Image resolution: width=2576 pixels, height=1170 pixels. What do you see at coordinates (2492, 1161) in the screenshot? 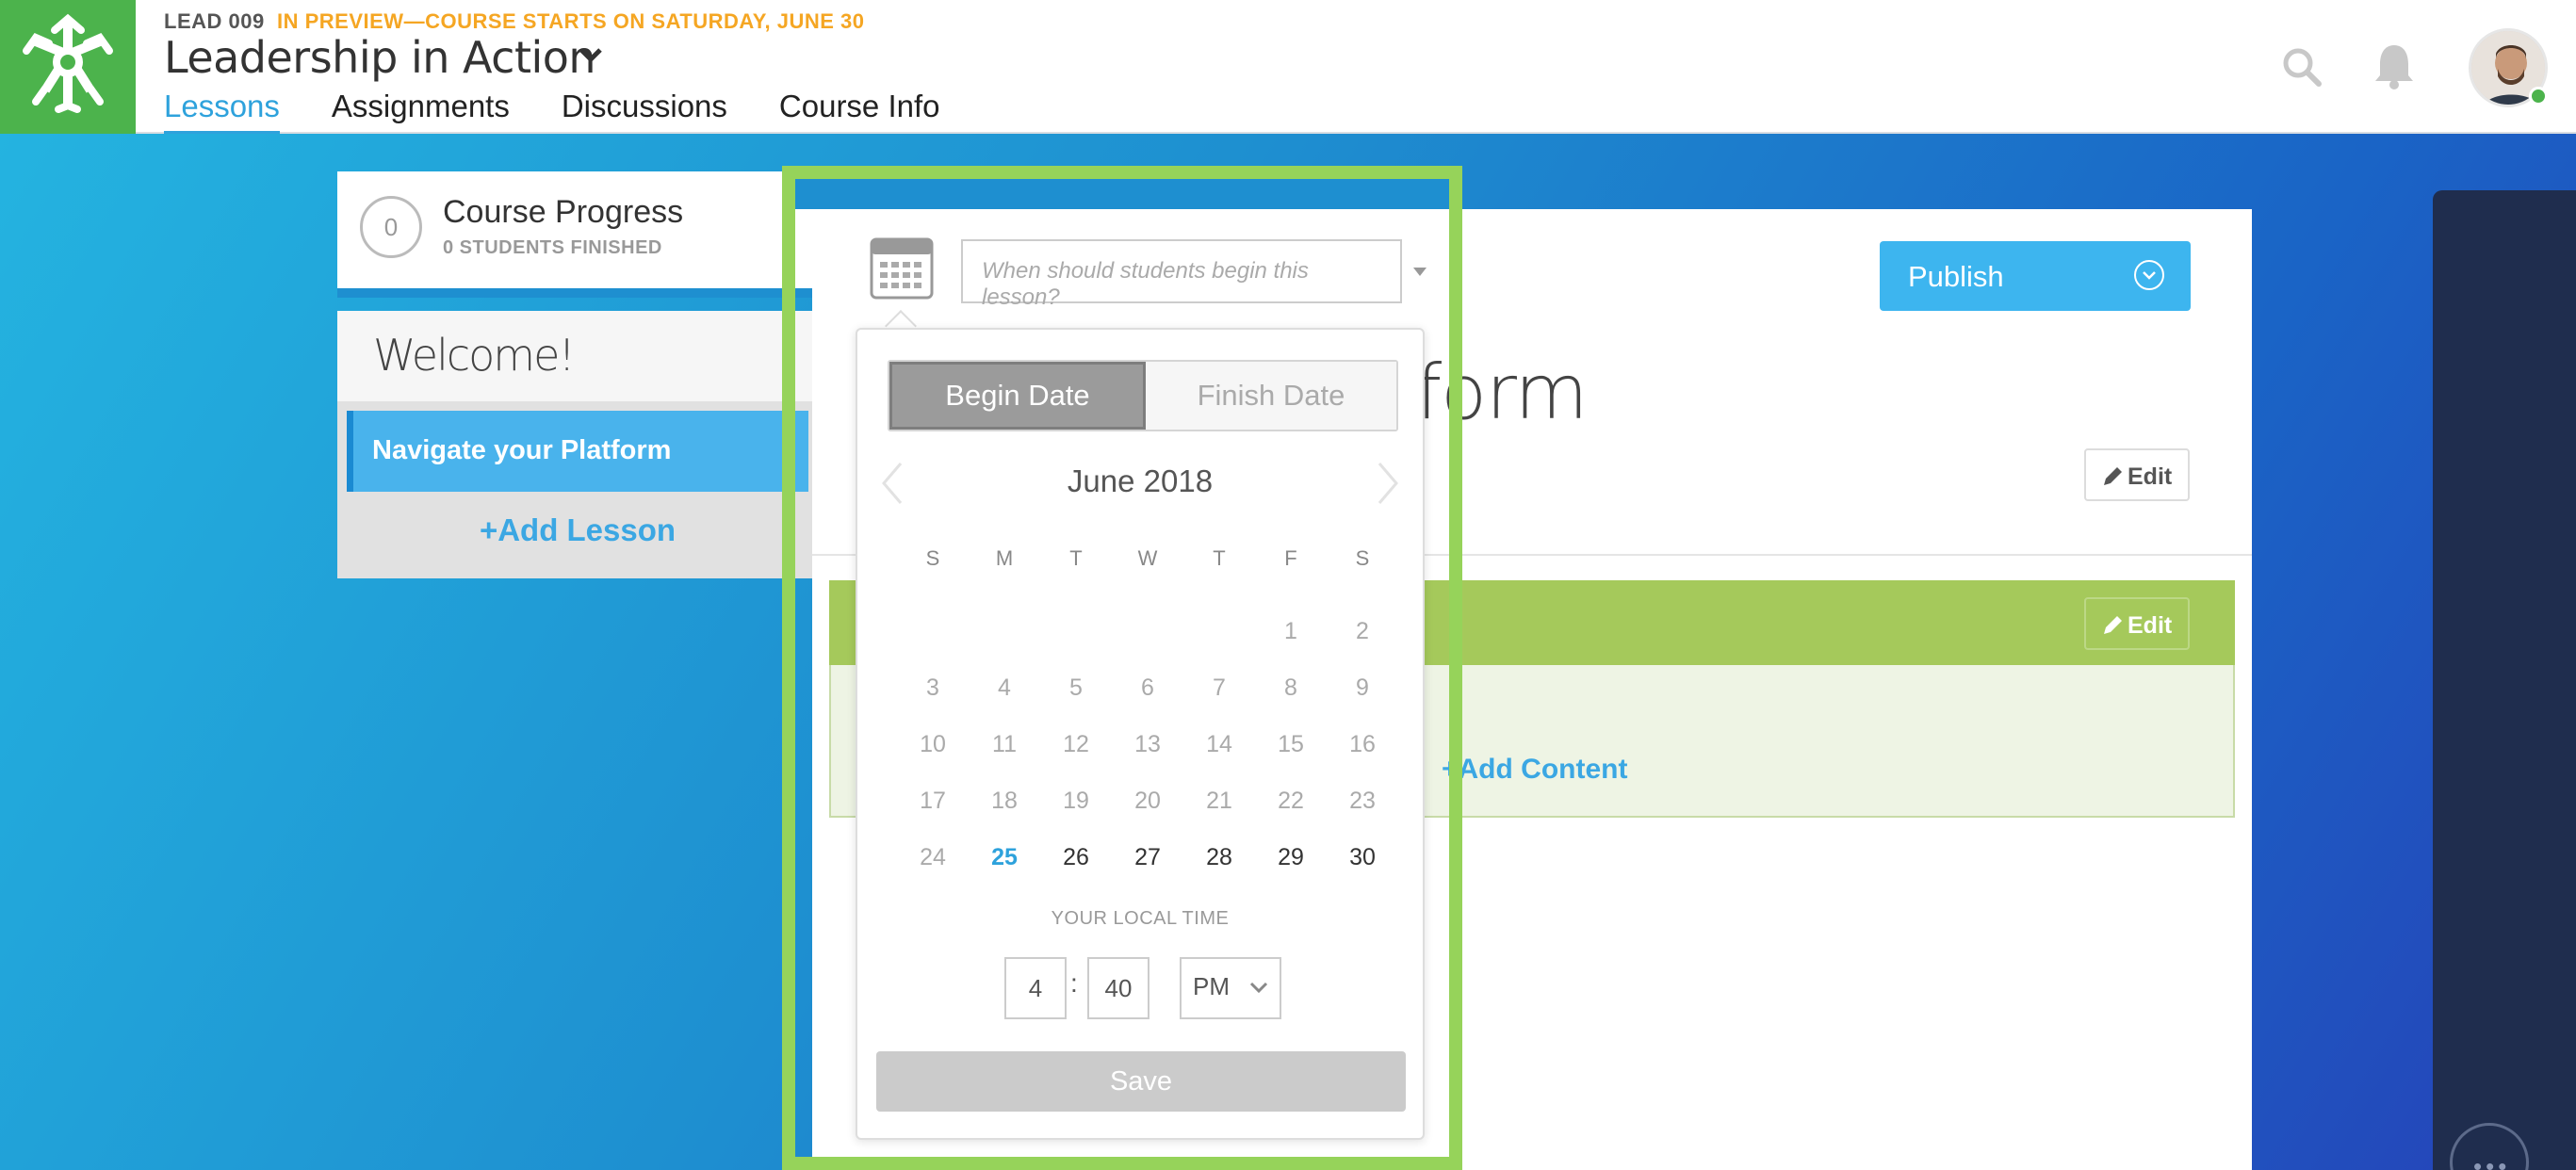
I see `ellipsis-icon: •••` at bounding box center [2492, 1161].